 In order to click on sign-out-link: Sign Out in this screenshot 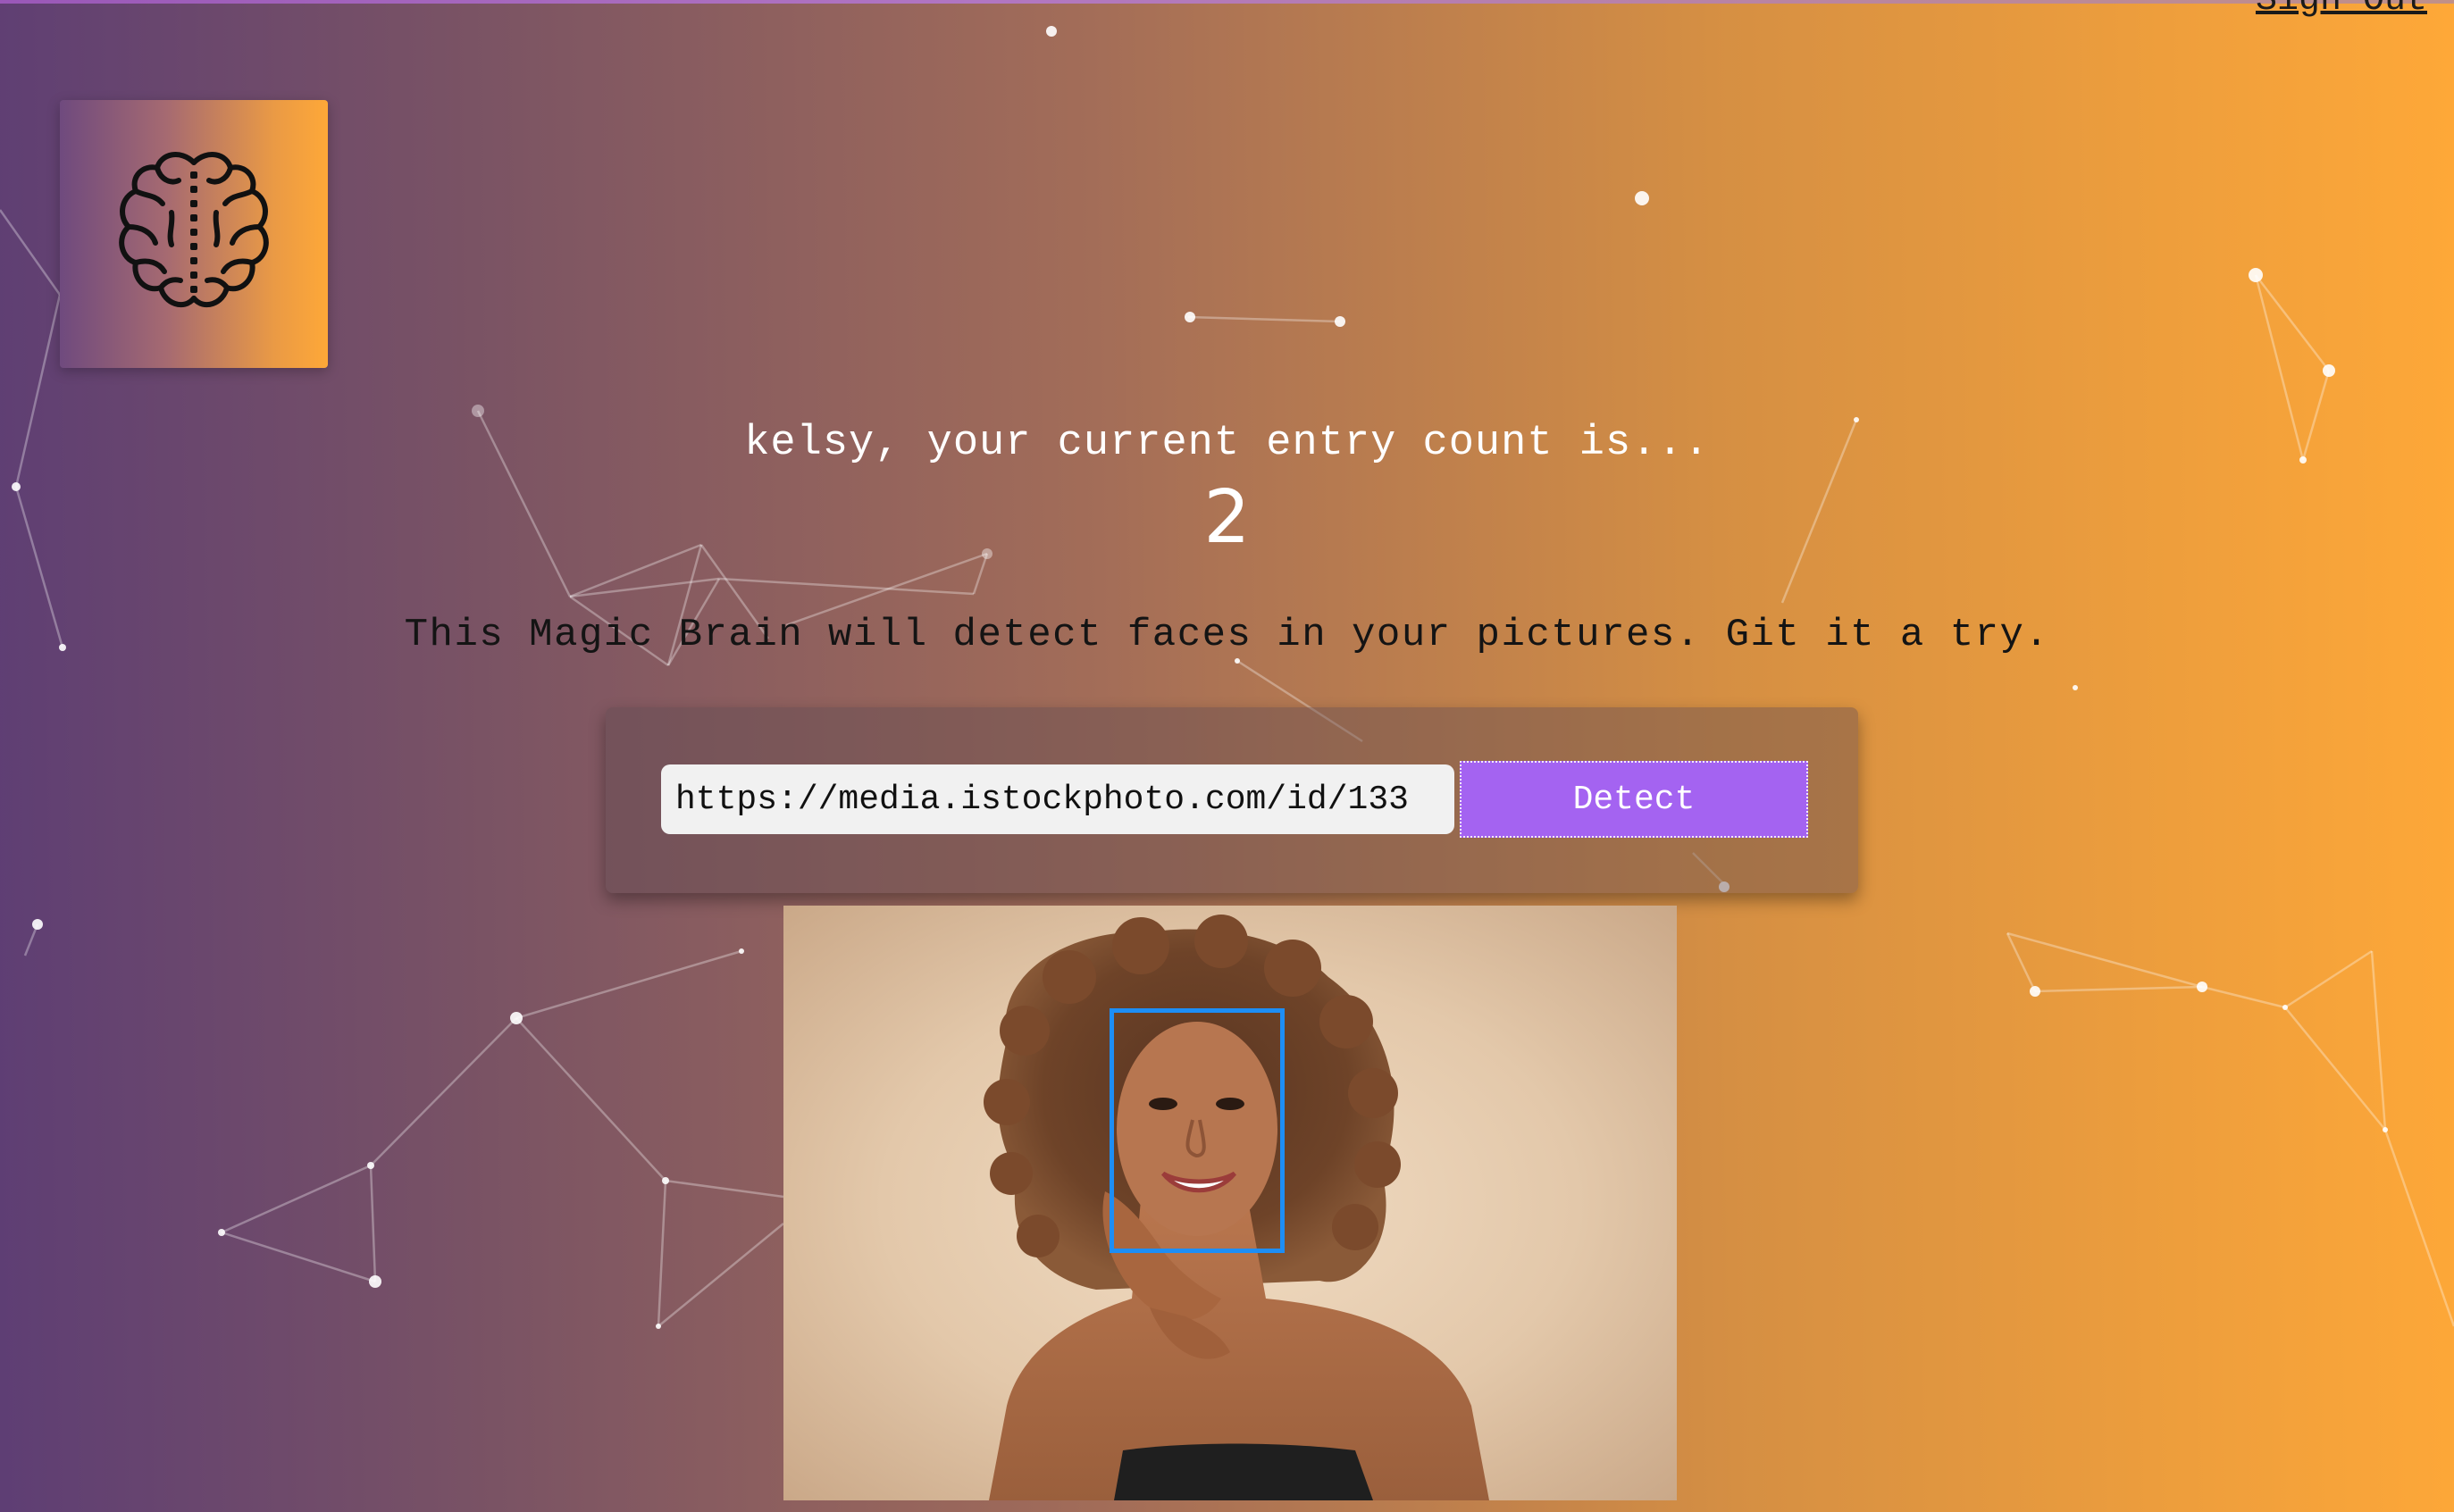, I will do `click(2341, 10)`.